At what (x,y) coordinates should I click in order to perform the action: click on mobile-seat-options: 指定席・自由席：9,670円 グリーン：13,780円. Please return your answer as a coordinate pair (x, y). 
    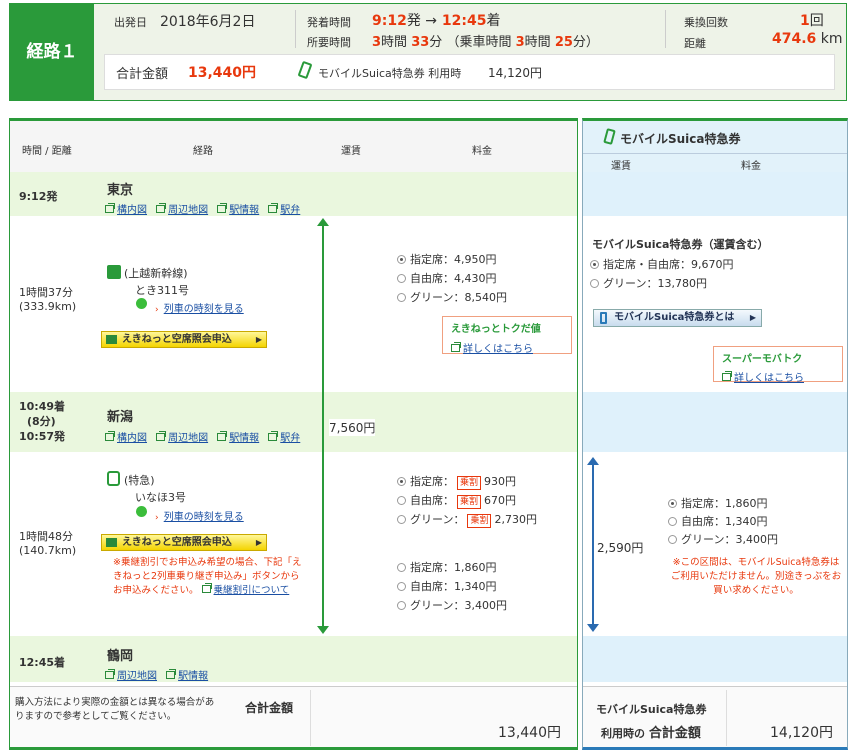
    Looking at the image, I should click on (662, 274).